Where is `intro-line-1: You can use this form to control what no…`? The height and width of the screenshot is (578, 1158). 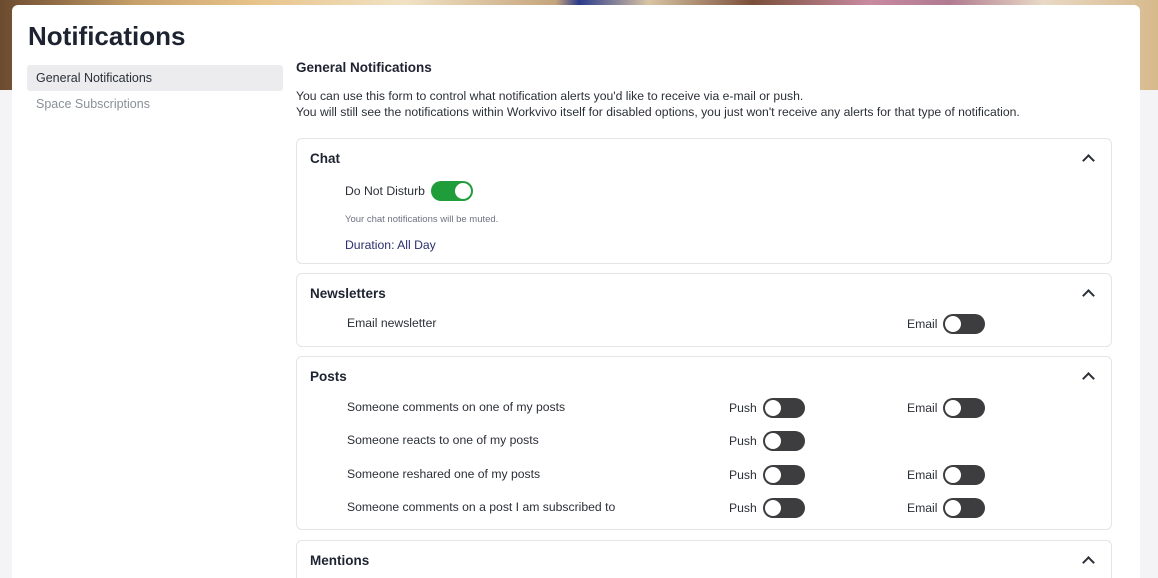 intro-line-1: You can use this form to control what no… is located at coordinates (550, 96).